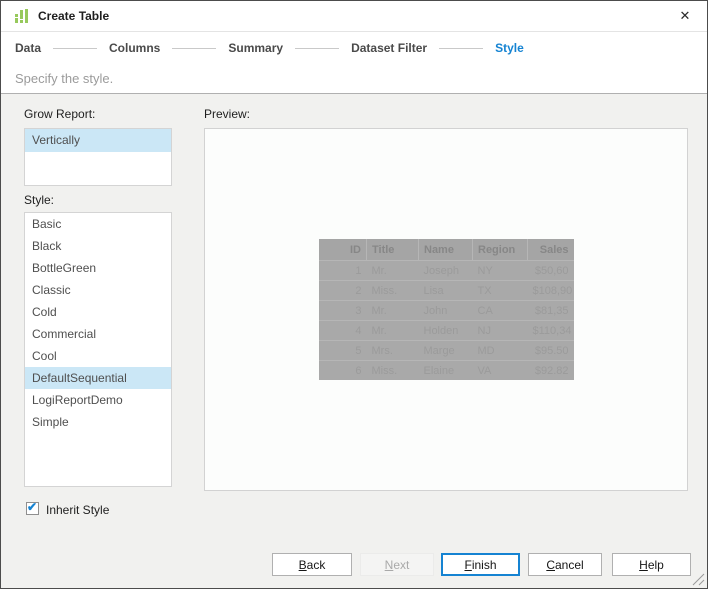 This screenshot has height=589, width=708. What do you see at coordinates (500, 330) in the screenshot?
I see `table-cell: NJ` at bounding box center [500, 330].